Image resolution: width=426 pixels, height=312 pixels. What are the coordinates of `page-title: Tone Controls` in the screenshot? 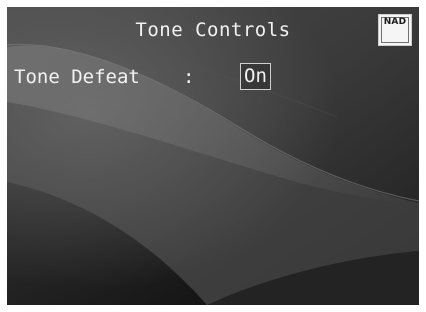 It's located at (213, 30).